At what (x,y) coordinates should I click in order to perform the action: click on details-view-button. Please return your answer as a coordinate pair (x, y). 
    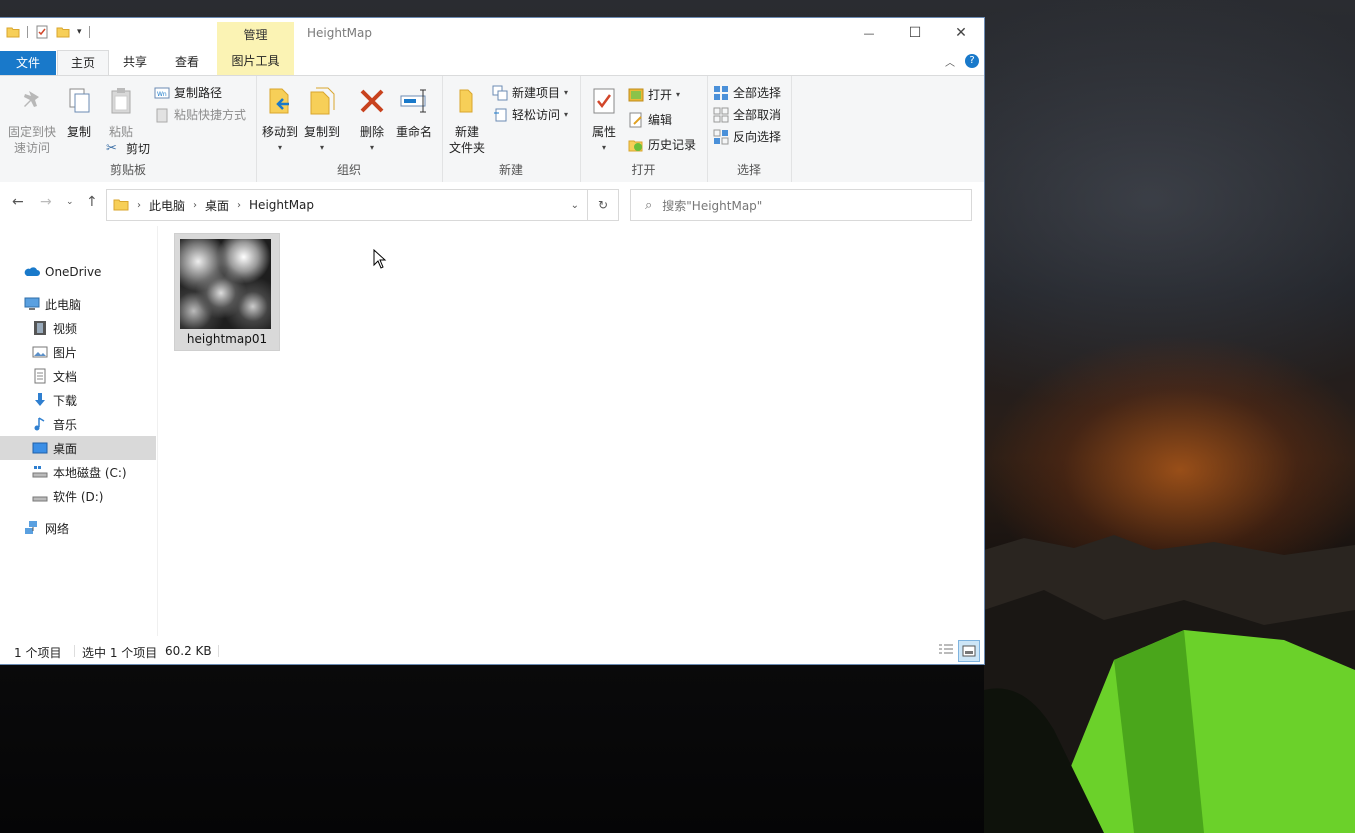
    Looking at the image, I should click on (946, 650).